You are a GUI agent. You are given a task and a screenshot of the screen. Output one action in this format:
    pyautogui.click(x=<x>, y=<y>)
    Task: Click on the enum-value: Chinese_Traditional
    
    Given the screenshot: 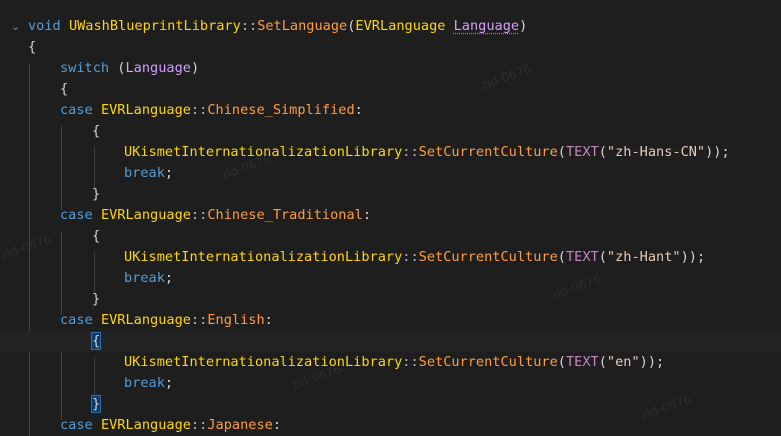 What is the action you would take?
    pyautogui.click(x=285, y=215)
    